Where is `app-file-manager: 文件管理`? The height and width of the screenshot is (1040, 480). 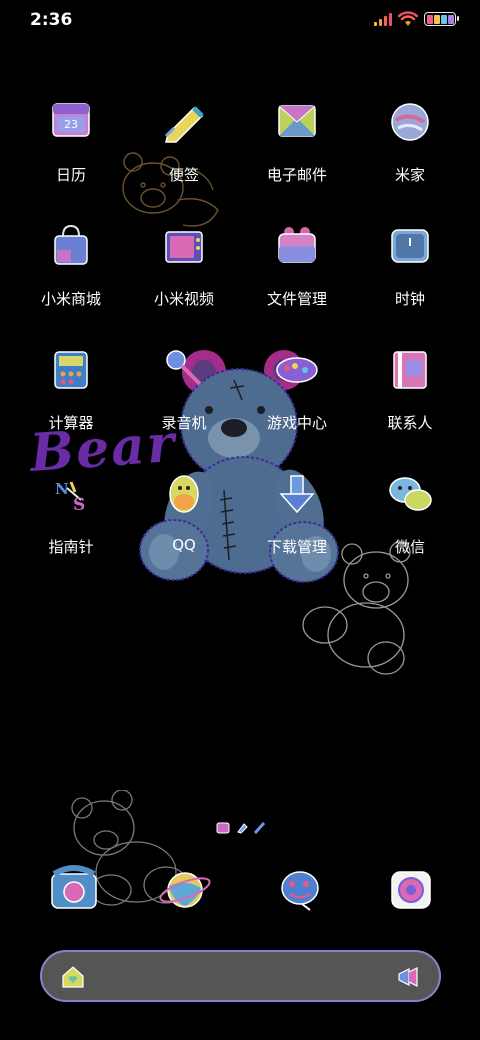
app-file-manager: 文件管理 is located at coordinates (297, 272).